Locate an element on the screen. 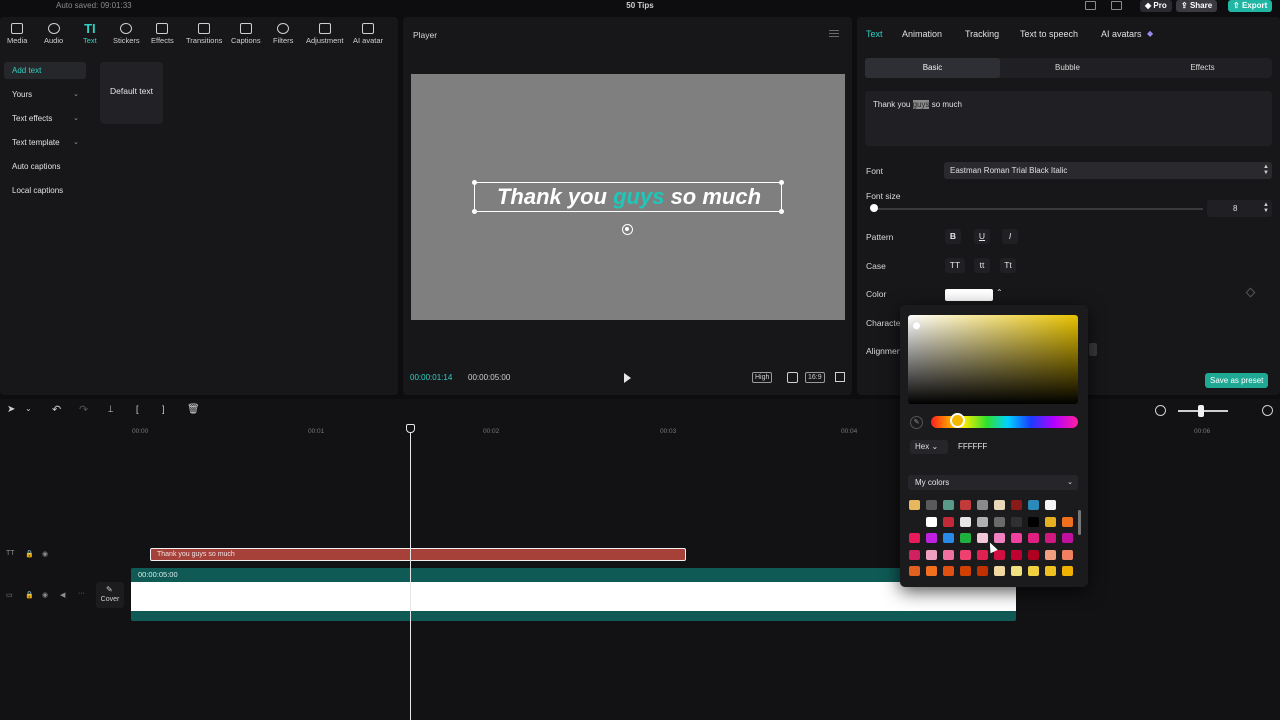 This screenshot has width=1280, height=720. hex-input: FFFFFF is located at coordinates (1015, 447).